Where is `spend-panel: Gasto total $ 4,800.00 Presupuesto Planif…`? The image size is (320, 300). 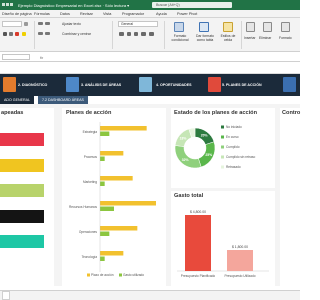
spend-panel: Gasto total $ 4,800.00 Presupuesto Planif… is located at coordinates (223, 238).